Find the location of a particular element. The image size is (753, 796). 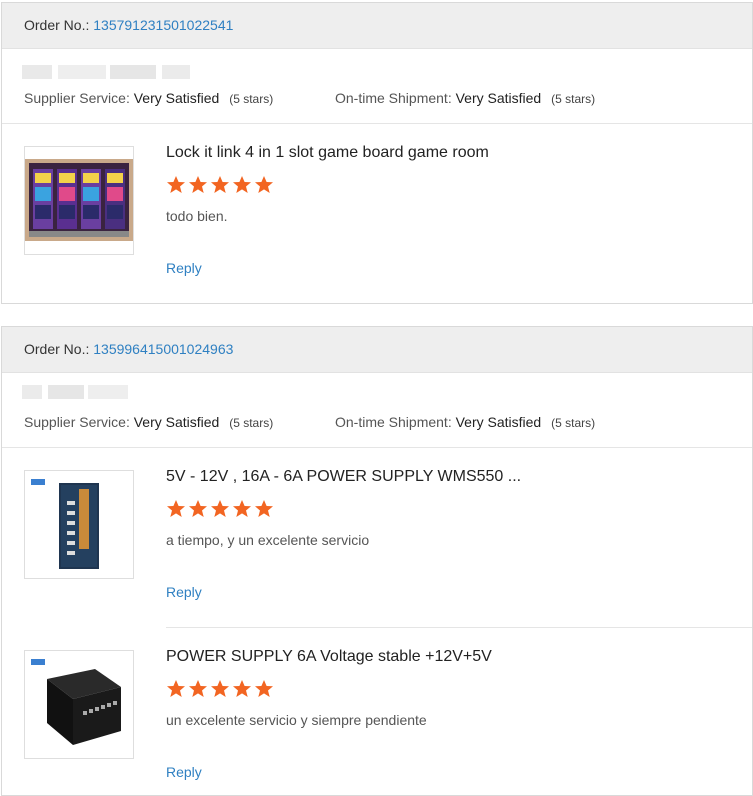

feedback-comment: todo bien. is located at coordinates (197, 216).